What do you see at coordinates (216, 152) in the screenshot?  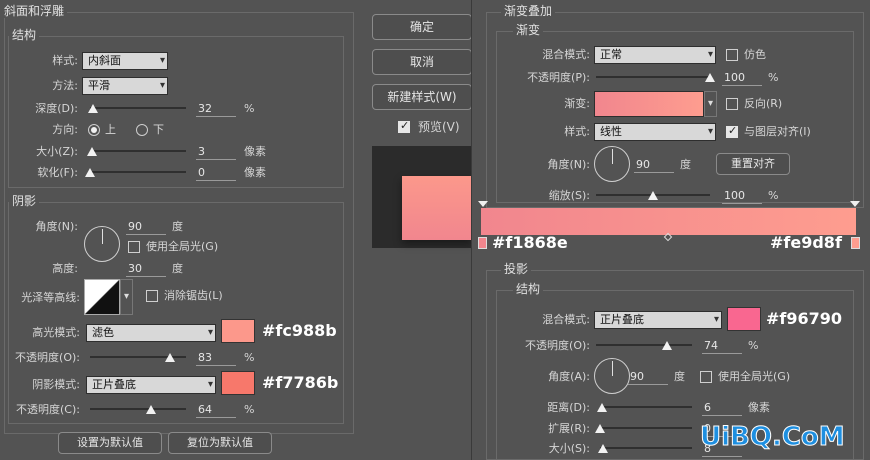 I see `bevel-size-input: 3` at bounding box center [216, 152].